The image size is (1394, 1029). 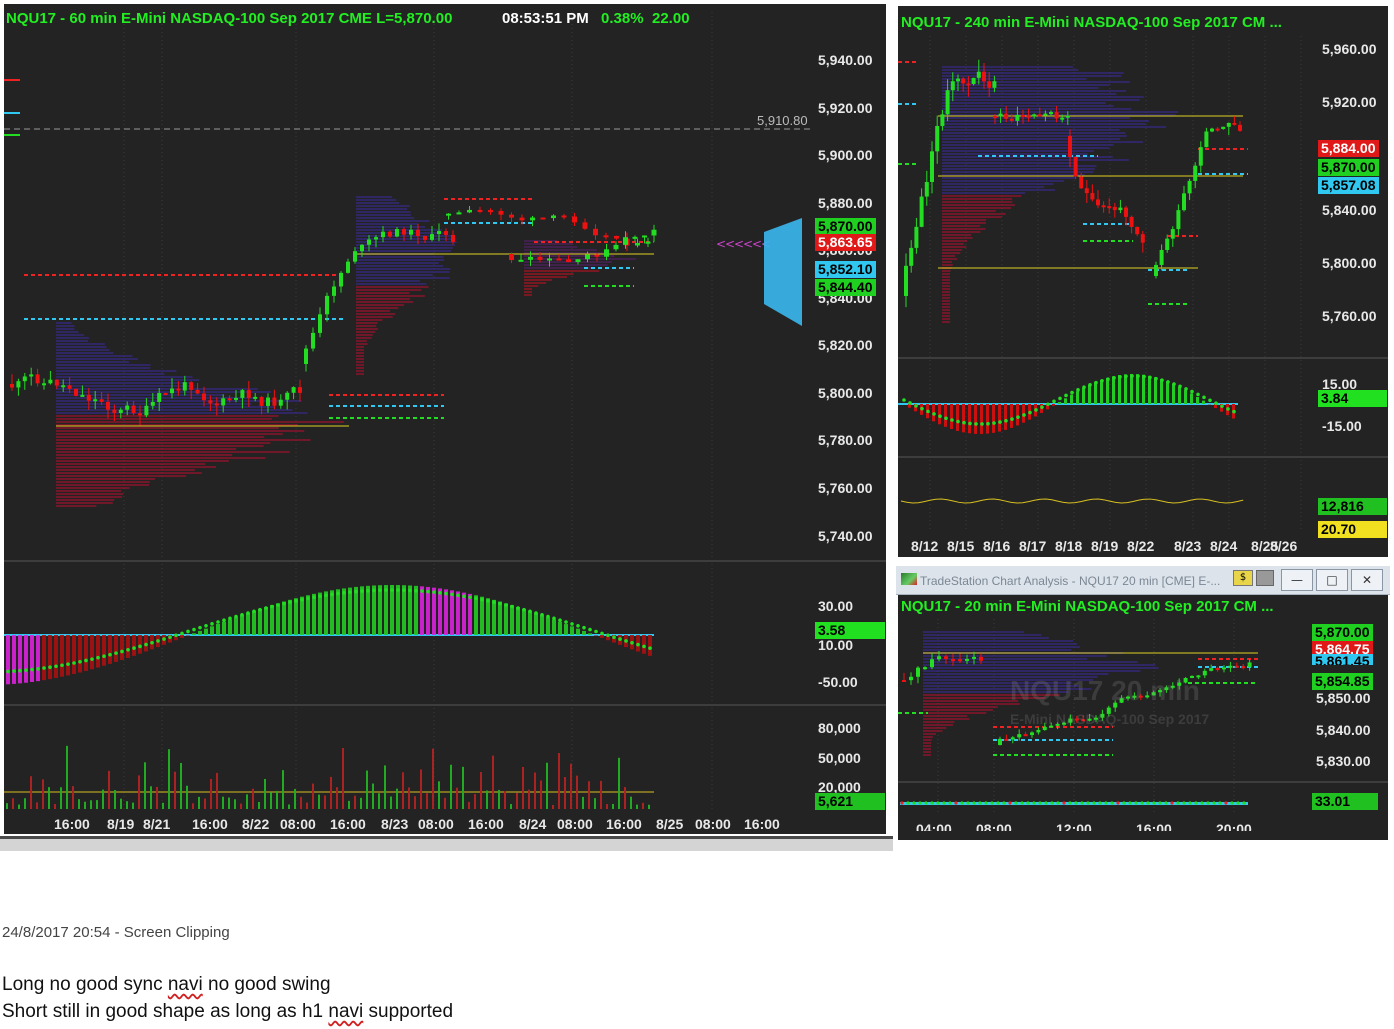 What do you see at coordinates (836, 606) in the screenshot?
I see `osc-label-30: 30.00` at bounding box center [836, 606].